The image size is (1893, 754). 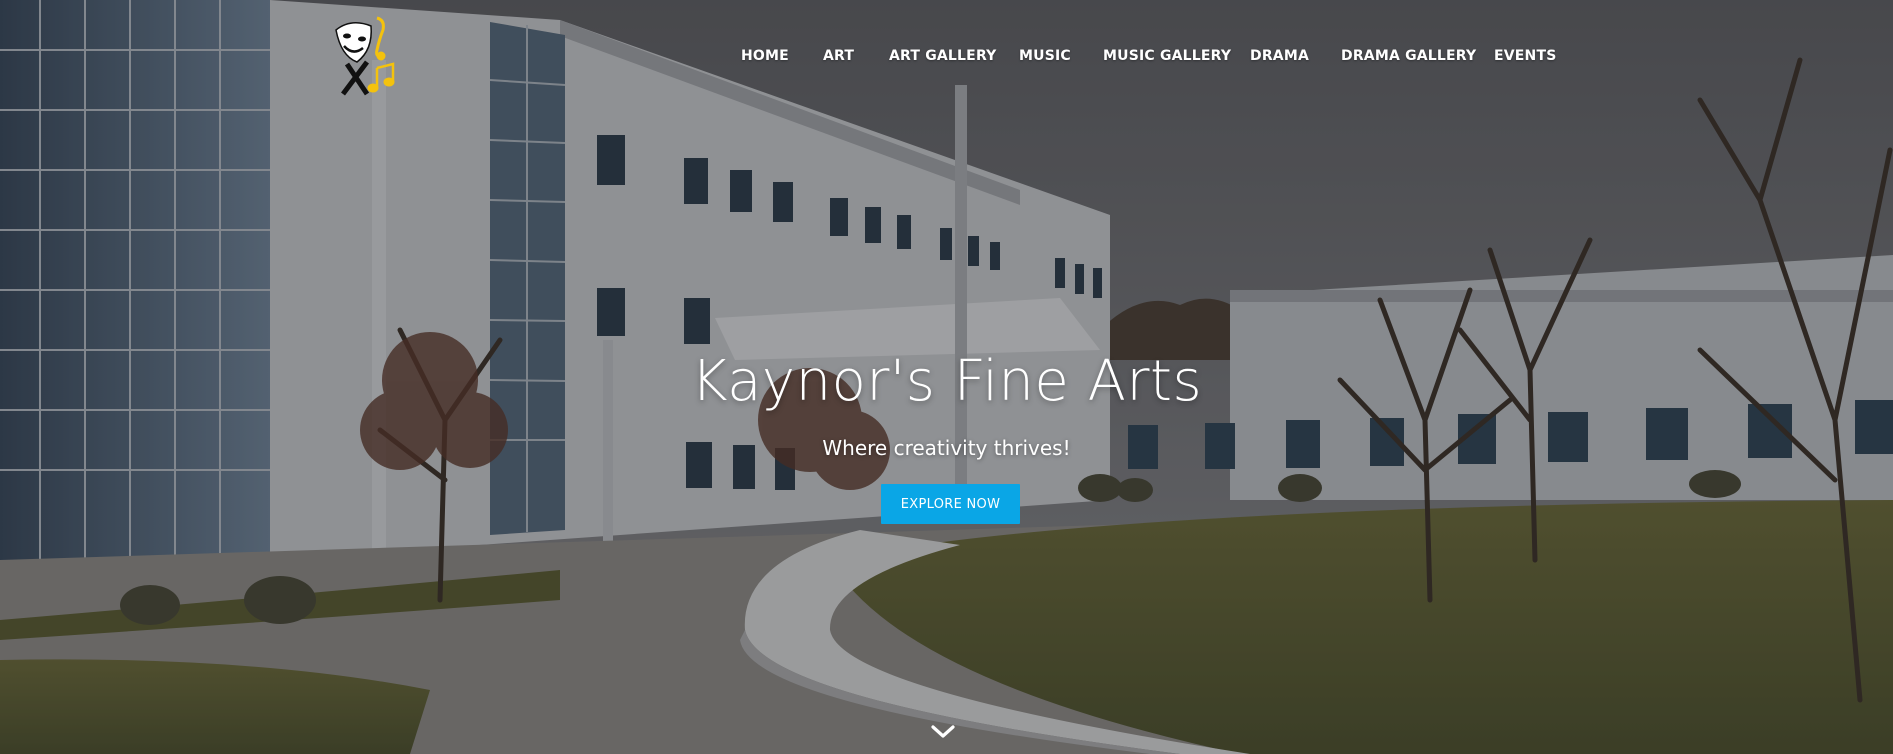 What do you see at coordinates (1408, 56) in the screenshot?
I see `nav-drama-gallery: DRAMA GALLERY` at bounding box center [1408, 56].